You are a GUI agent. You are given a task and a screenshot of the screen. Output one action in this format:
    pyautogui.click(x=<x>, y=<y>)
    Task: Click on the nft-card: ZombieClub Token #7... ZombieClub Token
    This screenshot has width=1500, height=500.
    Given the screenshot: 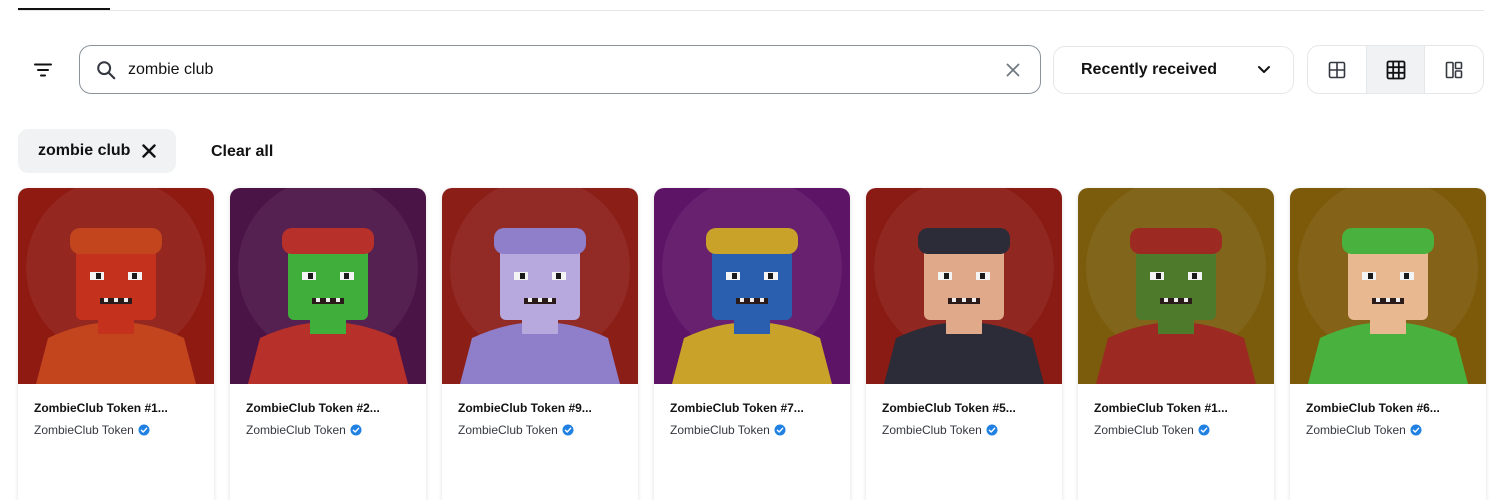 What is the action you would take?
    pyautogui.click(x=752, y=344)
    